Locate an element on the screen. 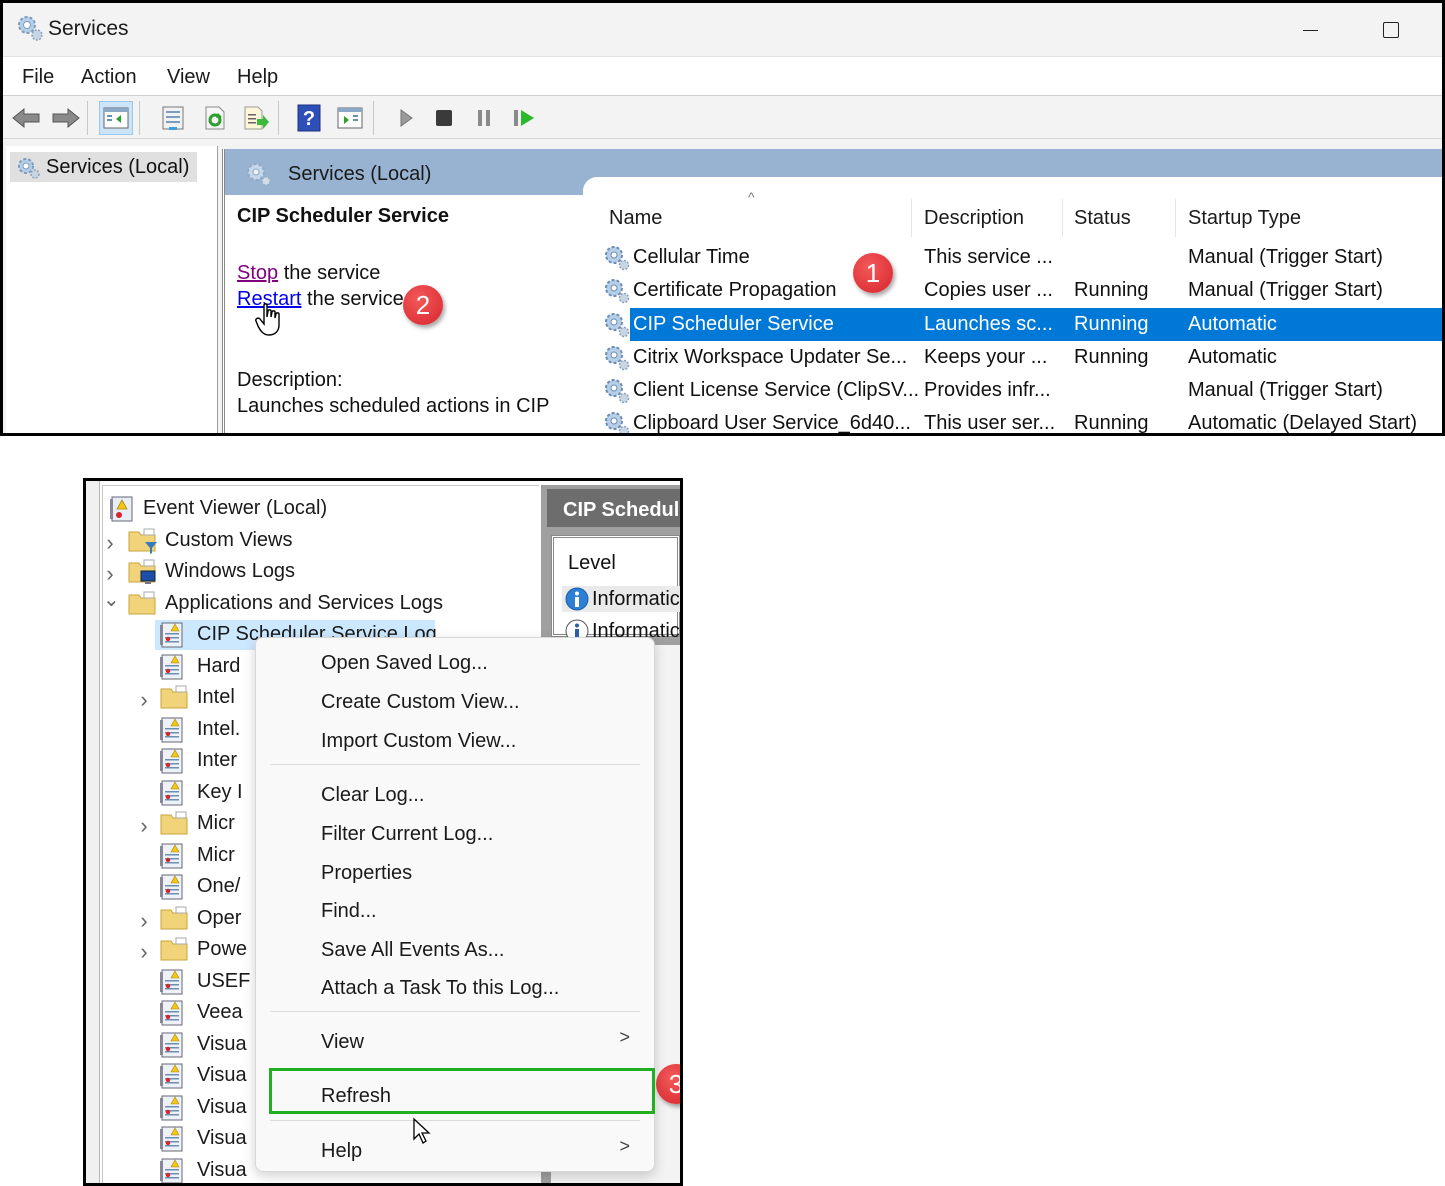  column-header-level: Level is located at coordinates (592, 563).